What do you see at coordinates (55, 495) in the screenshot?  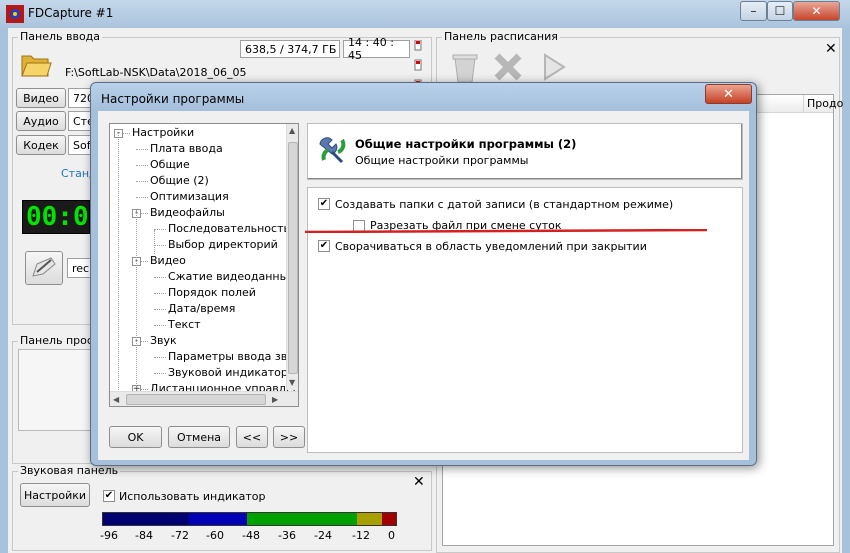 I see `sound-settings-button: Настройки` at bounding box center [55, 495].